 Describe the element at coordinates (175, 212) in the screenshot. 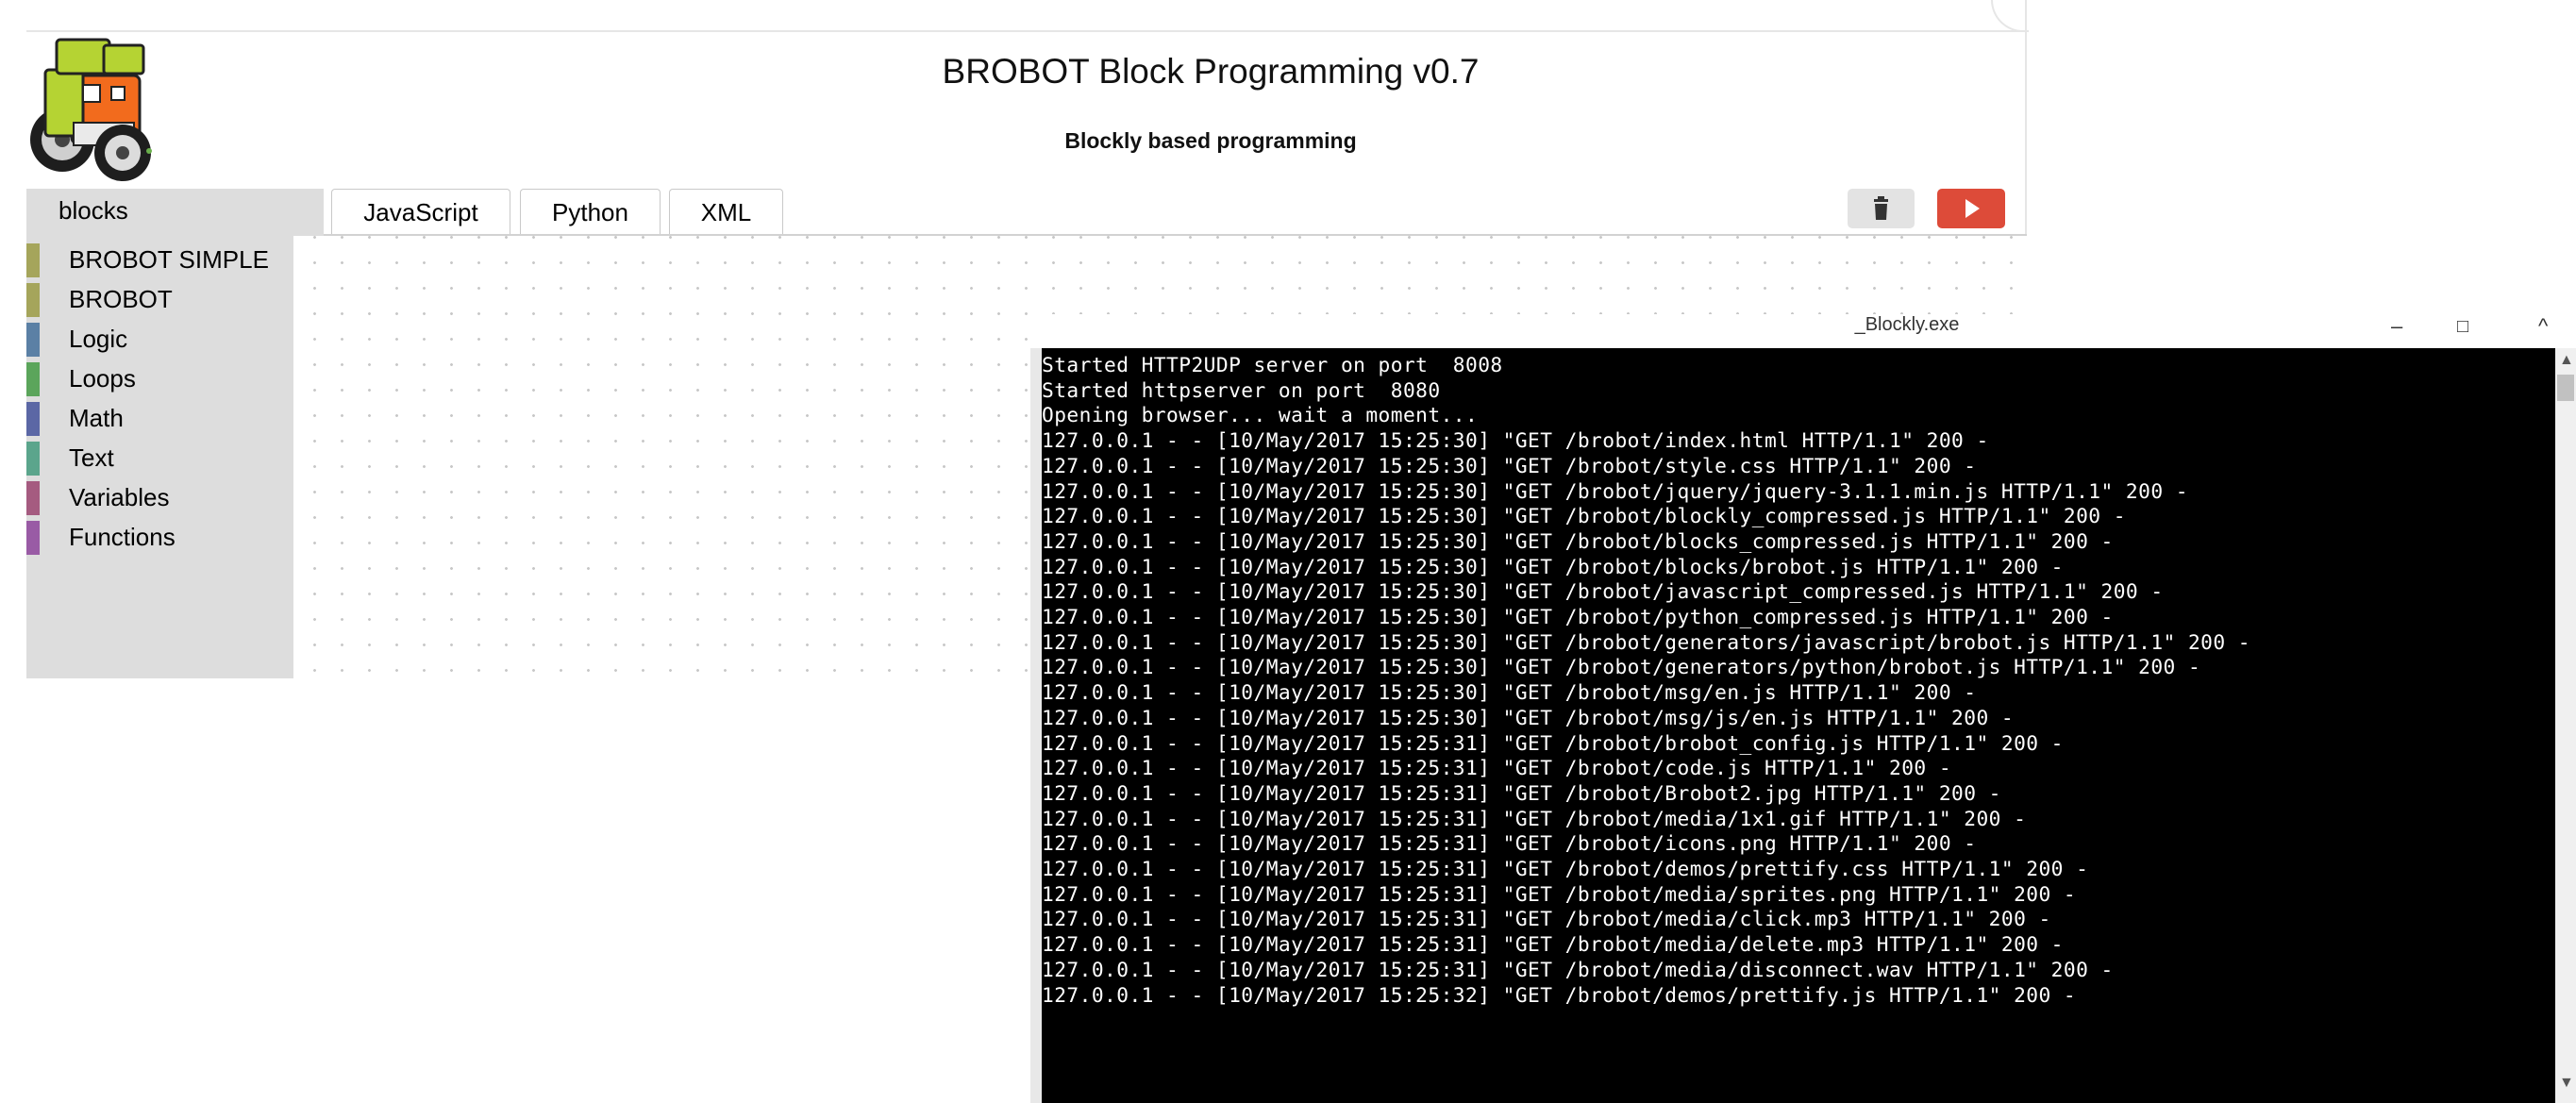

I see `tab-blocks: blocks` at that location.